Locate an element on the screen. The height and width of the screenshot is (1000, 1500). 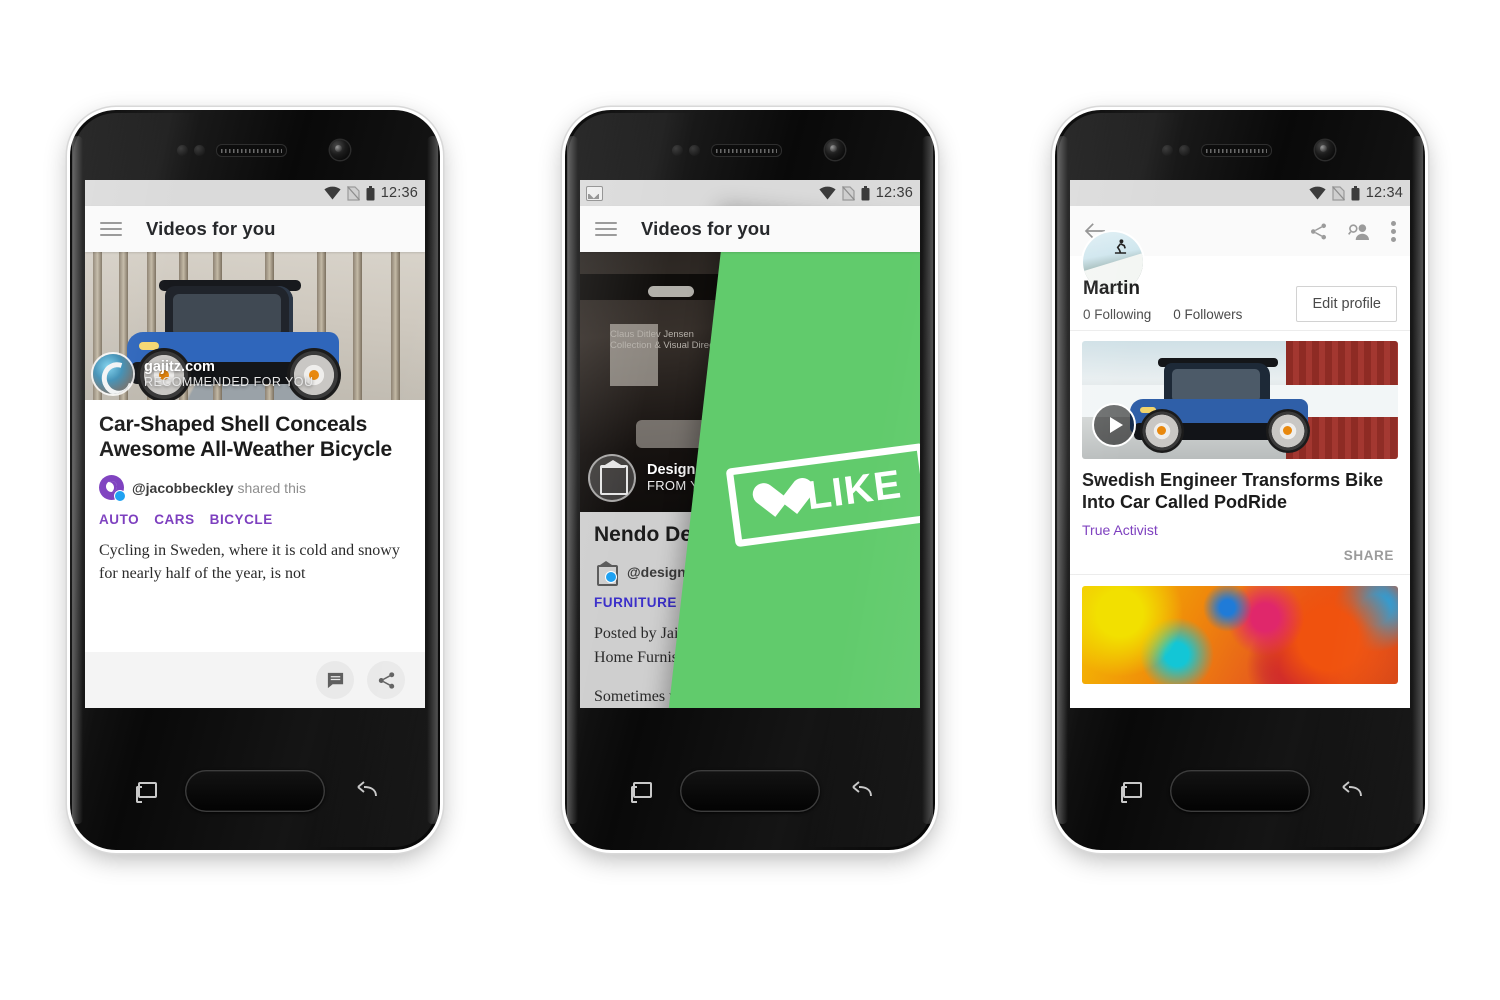
feed-card-next is located at coordinates (1240, 629).